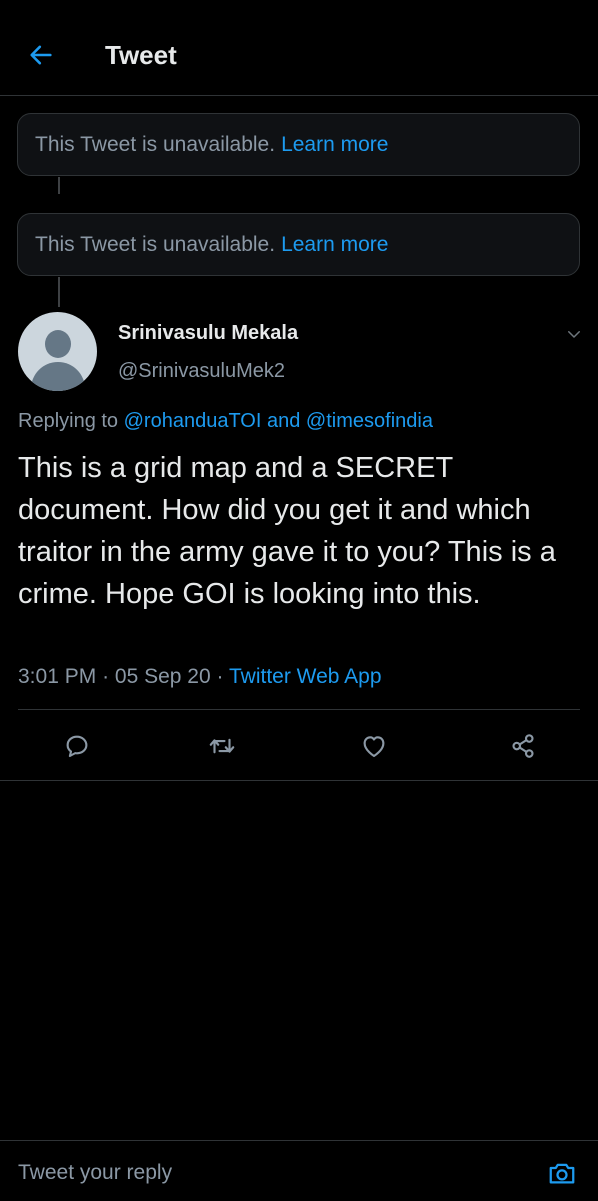  What do you see at coordinates (268, 1173) in the screenshot?
I see `reply-input` at bounding box center [268, 1173].